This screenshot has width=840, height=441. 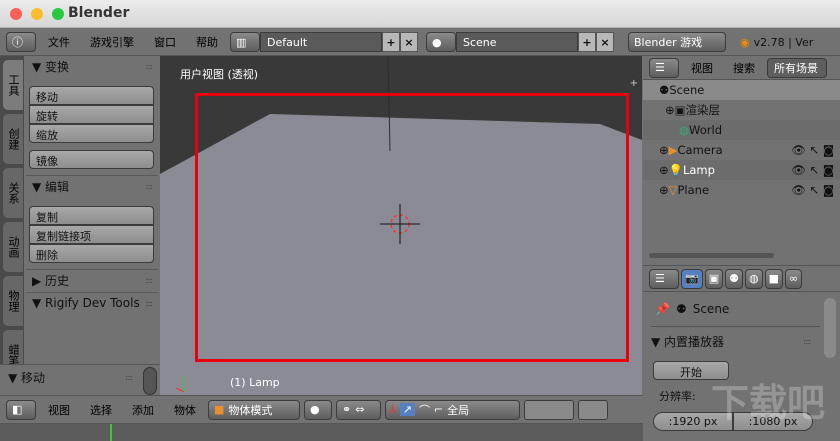 What do you see at coordinates (91, 114) in the screenshot?
I see `rotate-button: 旋转` at bounding box center [91, 114].